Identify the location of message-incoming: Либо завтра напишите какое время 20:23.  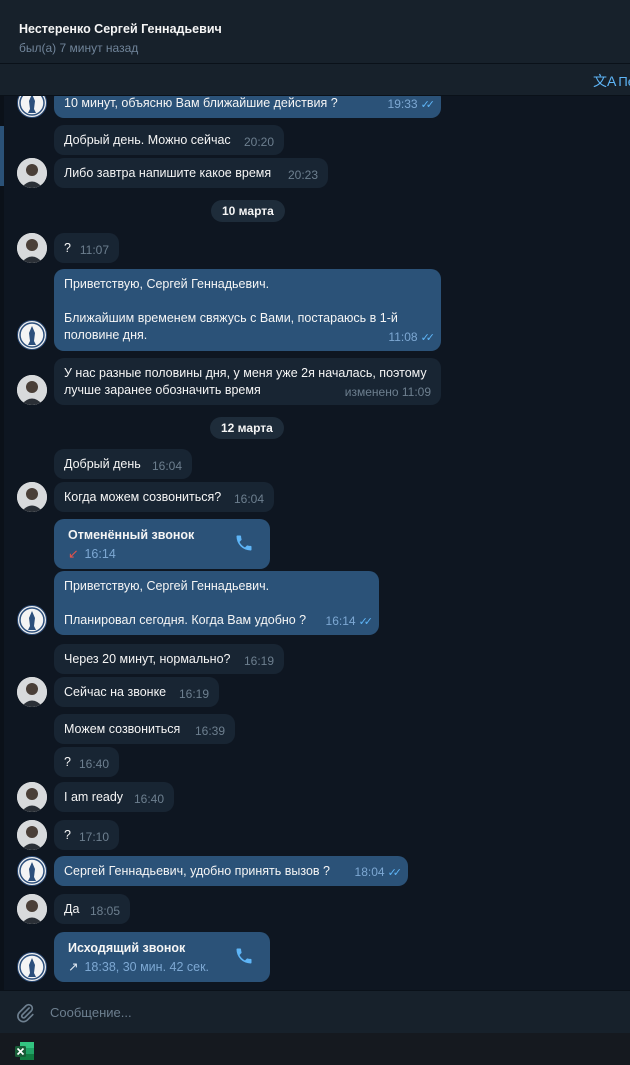
(191, 173).